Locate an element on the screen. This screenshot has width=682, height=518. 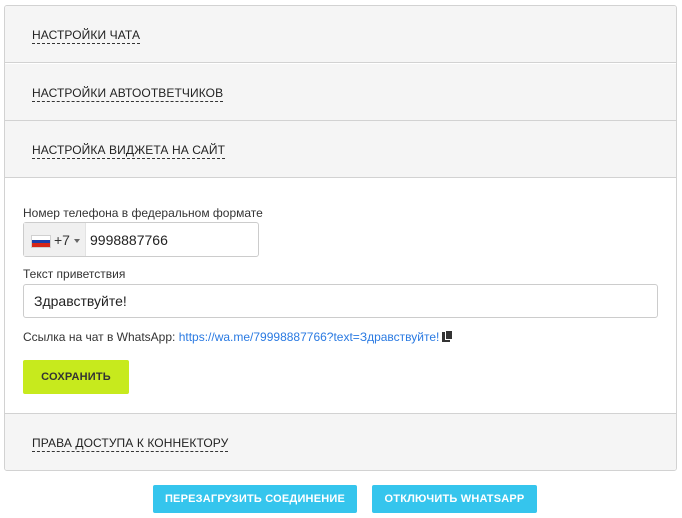
country-selector: +7 is located at coordinates (55, 239).